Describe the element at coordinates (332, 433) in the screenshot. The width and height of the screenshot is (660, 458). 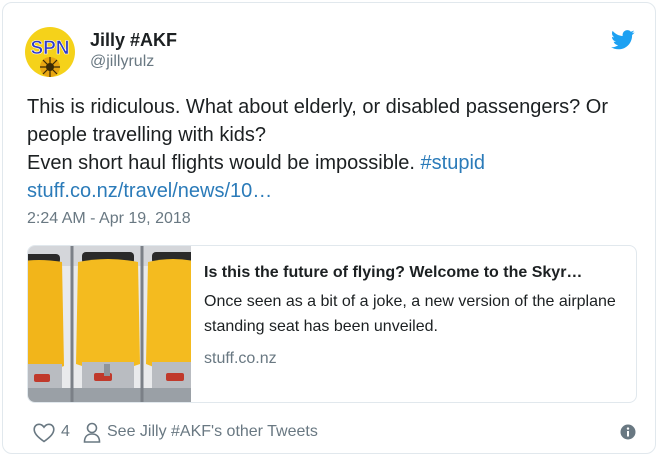
I see `tweet-footer: 4 See Jilly #AKF's other Tweets` at that location.